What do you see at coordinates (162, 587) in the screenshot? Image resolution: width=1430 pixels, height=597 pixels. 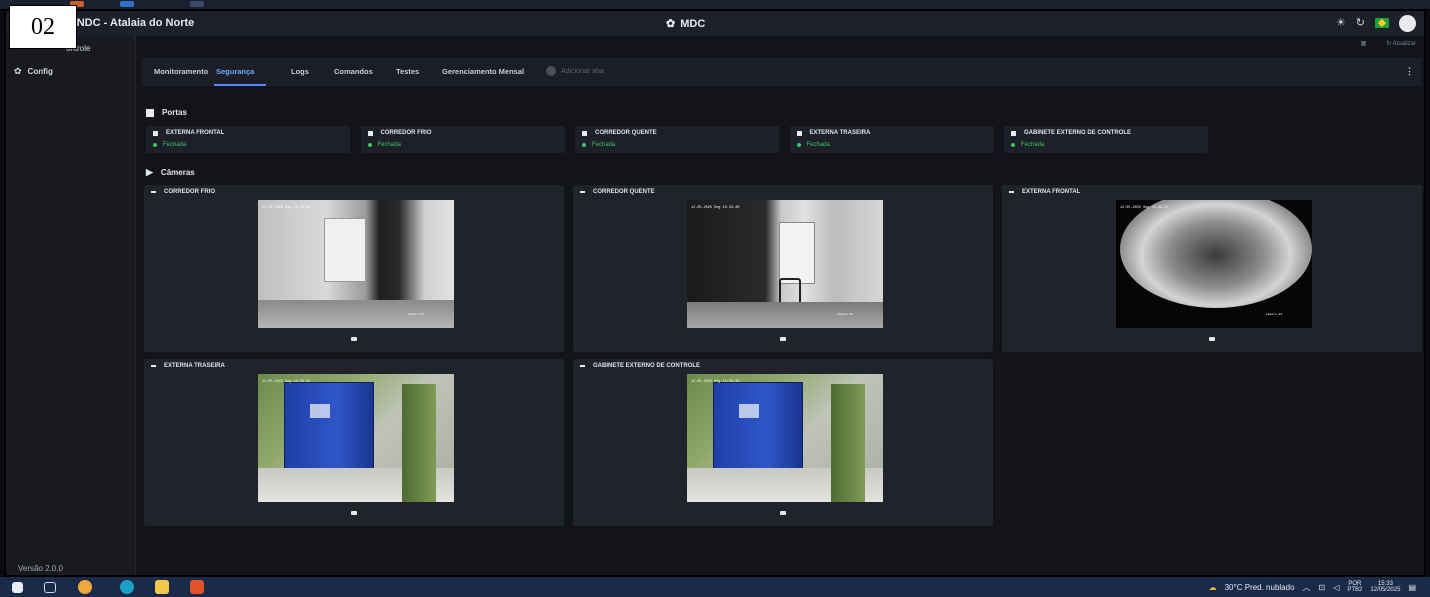 I see `file-explorer-icon` at bounding box center [162, 587].